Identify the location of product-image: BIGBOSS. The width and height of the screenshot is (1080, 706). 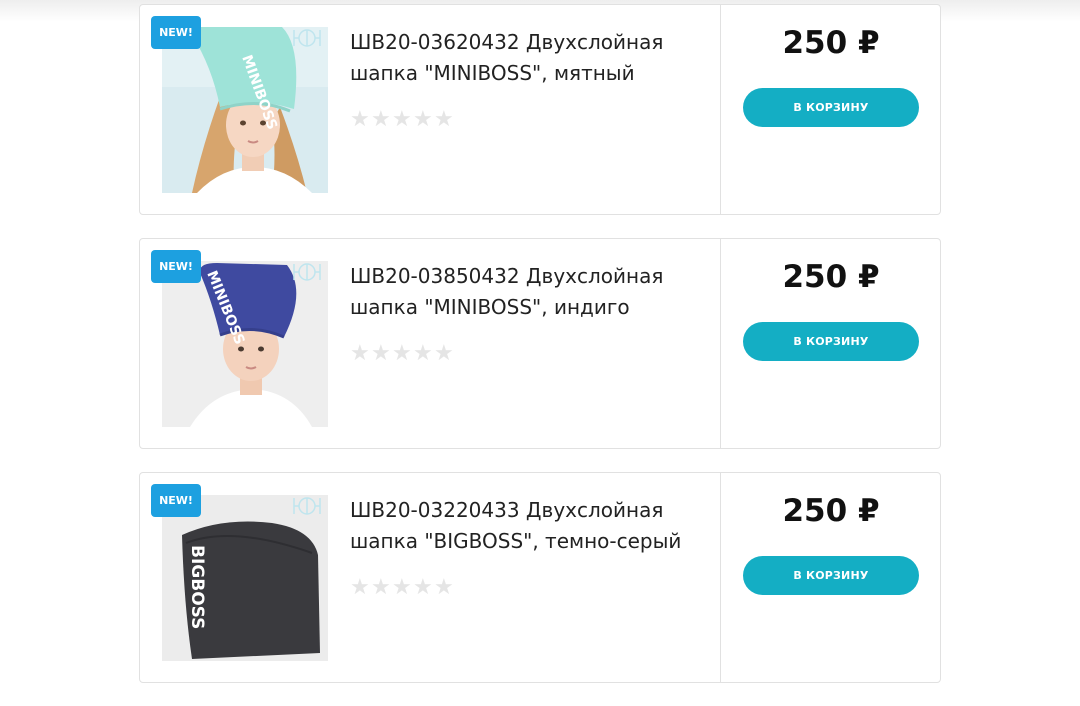
(245, 578).